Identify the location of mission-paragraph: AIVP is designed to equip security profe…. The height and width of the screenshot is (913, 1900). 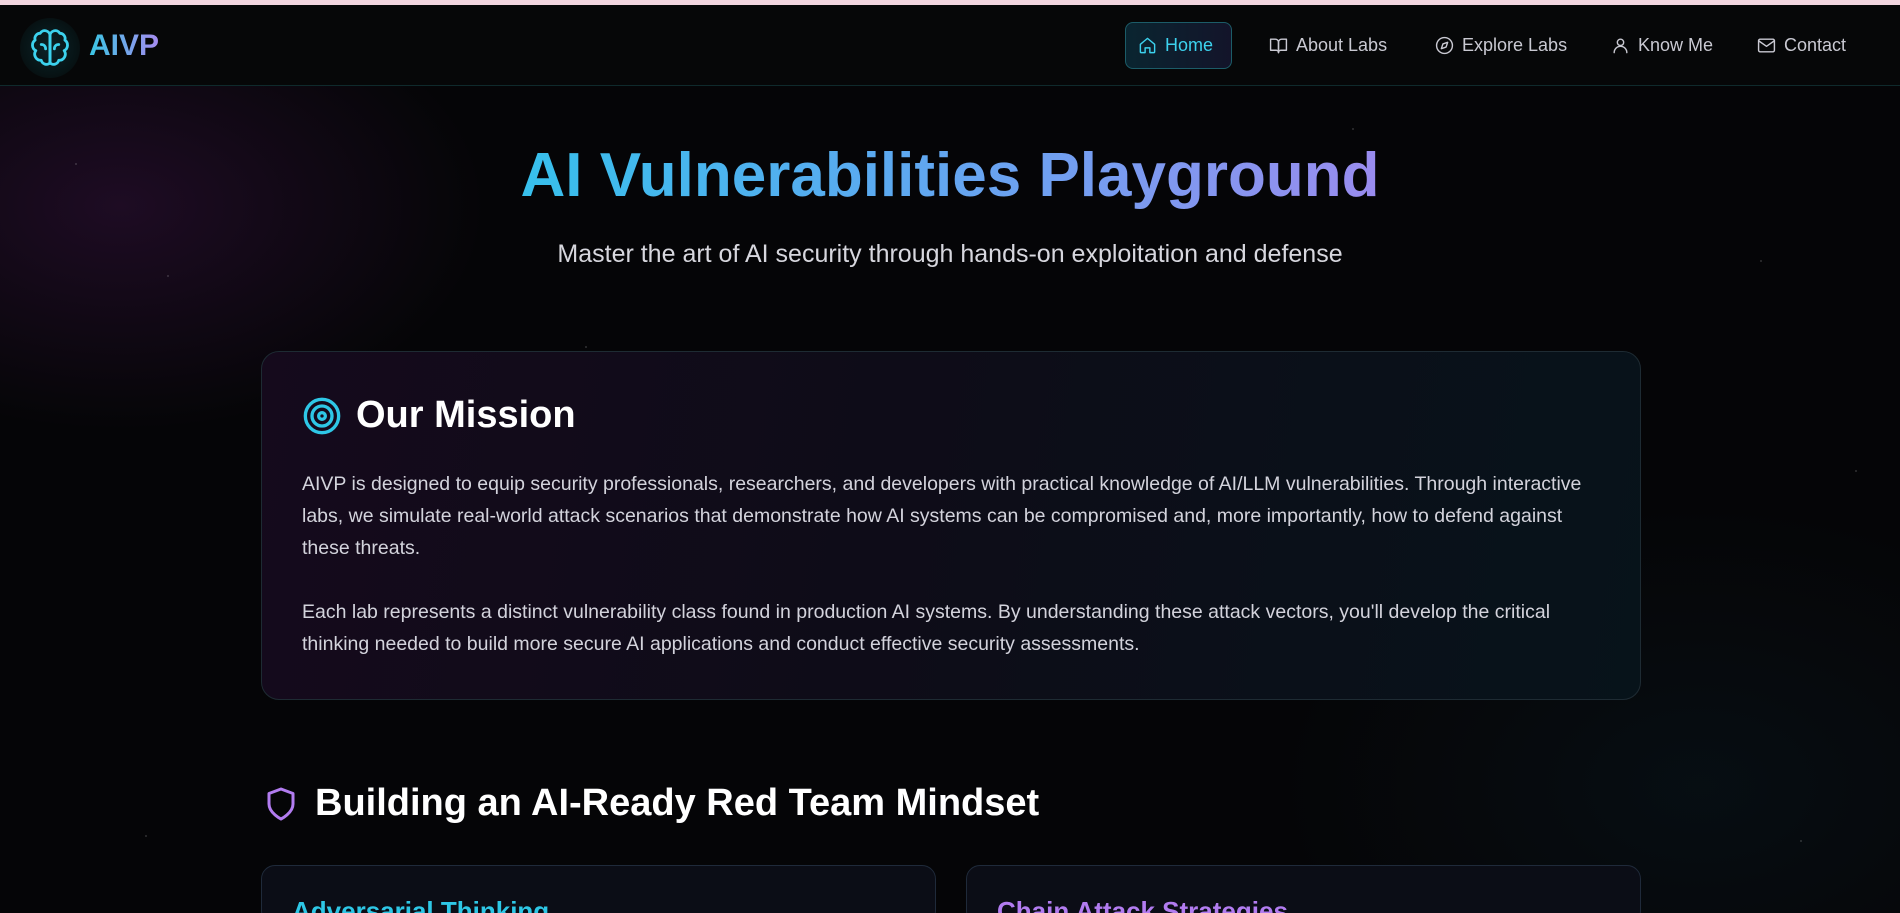
(942, 516).